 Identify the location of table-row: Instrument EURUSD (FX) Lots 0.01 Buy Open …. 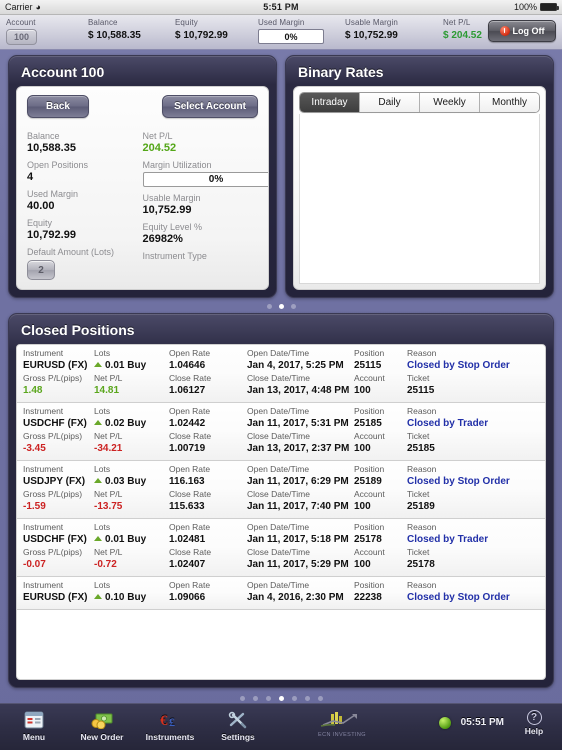
(281, 374).